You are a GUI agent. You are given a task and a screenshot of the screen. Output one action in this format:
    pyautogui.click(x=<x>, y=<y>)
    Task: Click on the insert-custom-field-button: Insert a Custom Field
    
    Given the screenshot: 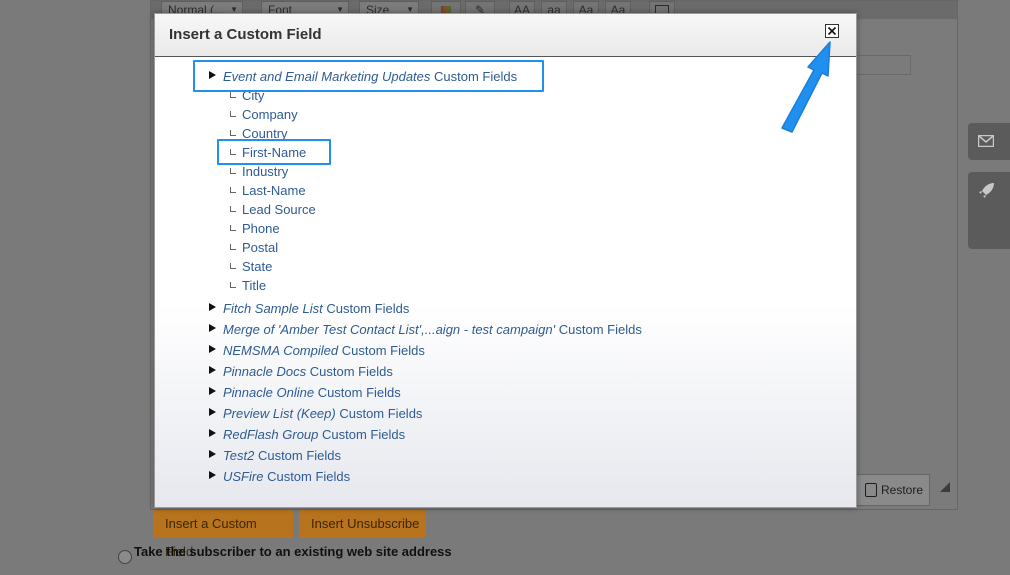 What is the action you would take?
    pyautogui.click(x=223, y=534)
    